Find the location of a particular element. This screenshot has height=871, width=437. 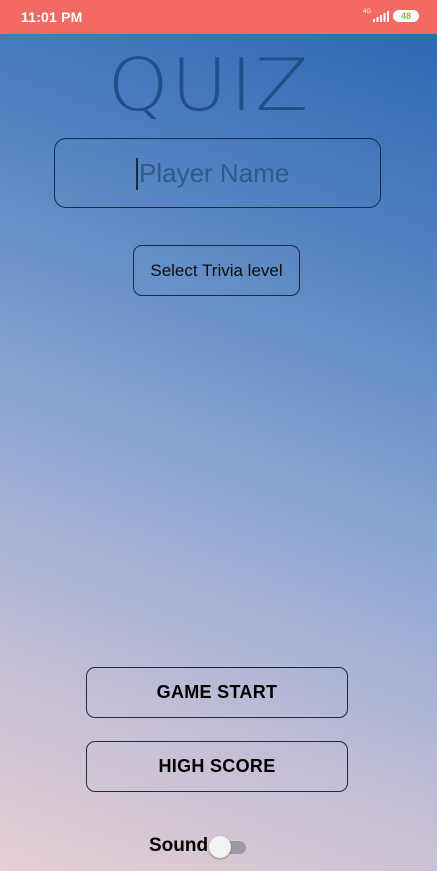

status-bar: 11:01 PM 4G 48 is located at coordinates (218, 17).